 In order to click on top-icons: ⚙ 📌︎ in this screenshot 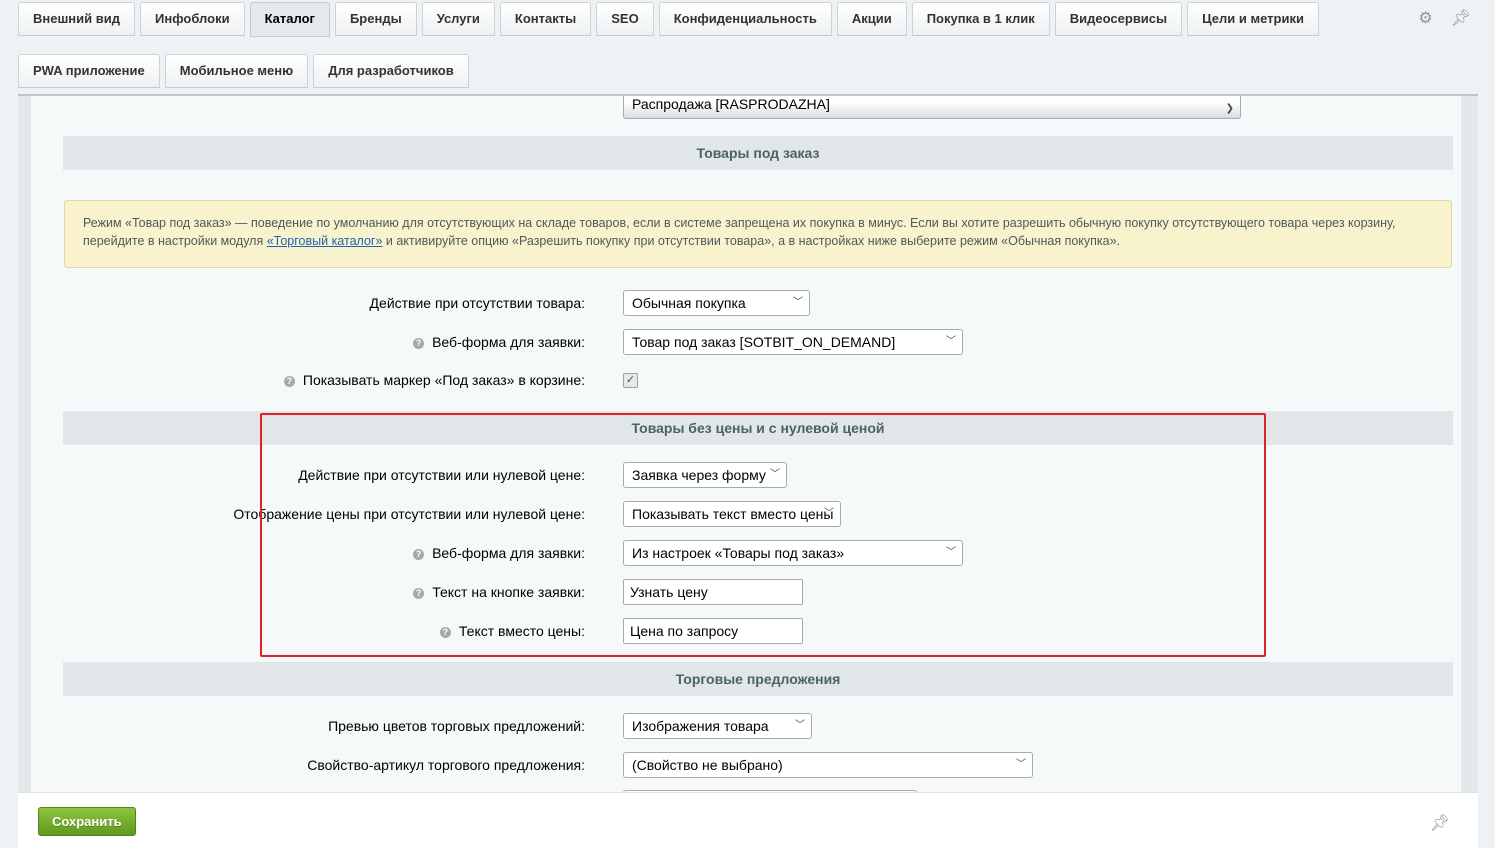, I will do `click(1444, 18)`.